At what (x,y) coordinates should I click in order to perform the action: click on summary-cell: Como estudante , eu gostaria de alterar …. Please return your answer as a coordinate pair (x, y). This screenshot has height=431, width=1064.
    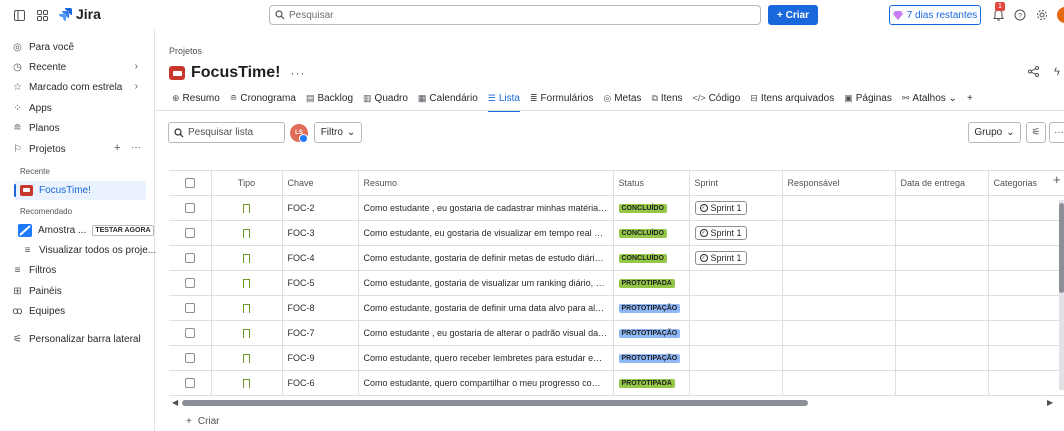
    Looking at the image, I should click on (486, 333).